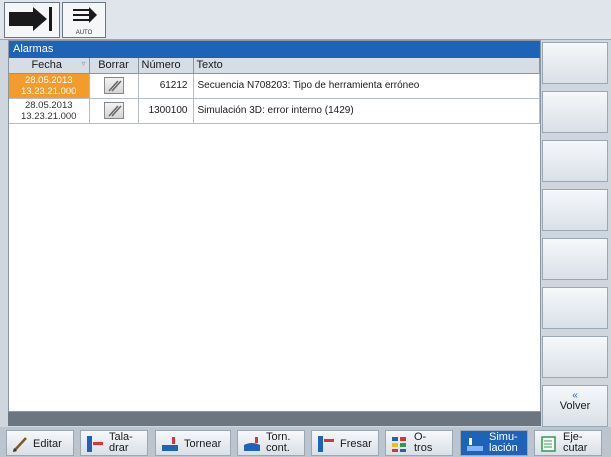 The width and height of the screenshot is (611, 457). Describe the element at coordinates (419, 443) in the screenshot. I see `others-button: O-tros` at that location.